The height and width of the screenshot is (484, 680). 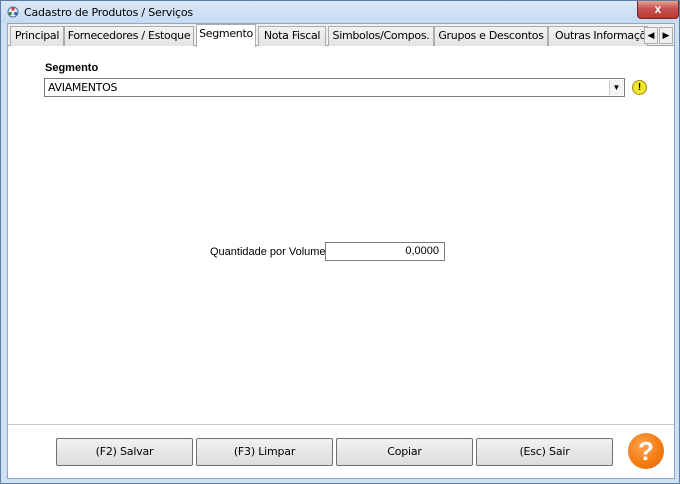 I want to click on tab-scroll-left-button: ◀, so click(x=651, y=35).